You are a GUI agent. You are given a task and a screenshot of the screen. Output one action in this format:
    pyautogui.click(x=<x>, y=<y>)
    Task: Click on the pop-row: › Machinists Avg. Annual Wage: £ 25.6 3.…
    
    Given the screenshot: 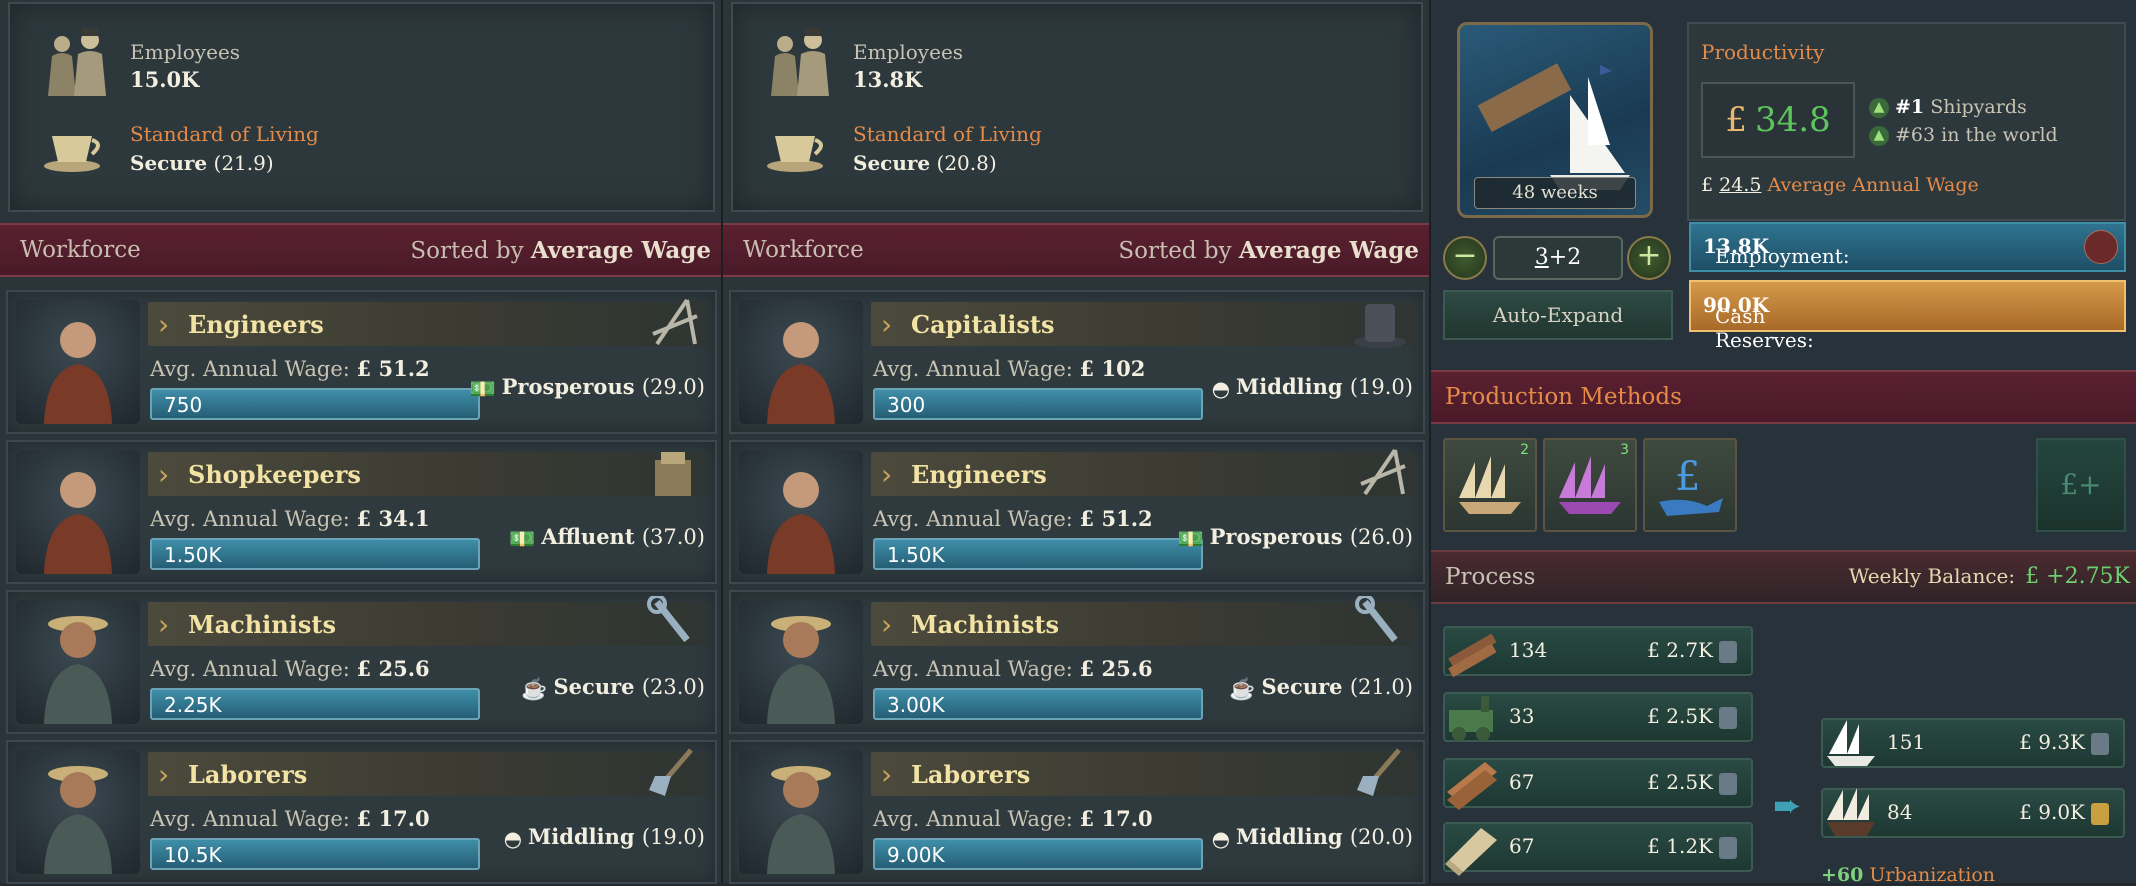 What is the action you would take?
    pyautogui.click(x=1077, y=662)
    